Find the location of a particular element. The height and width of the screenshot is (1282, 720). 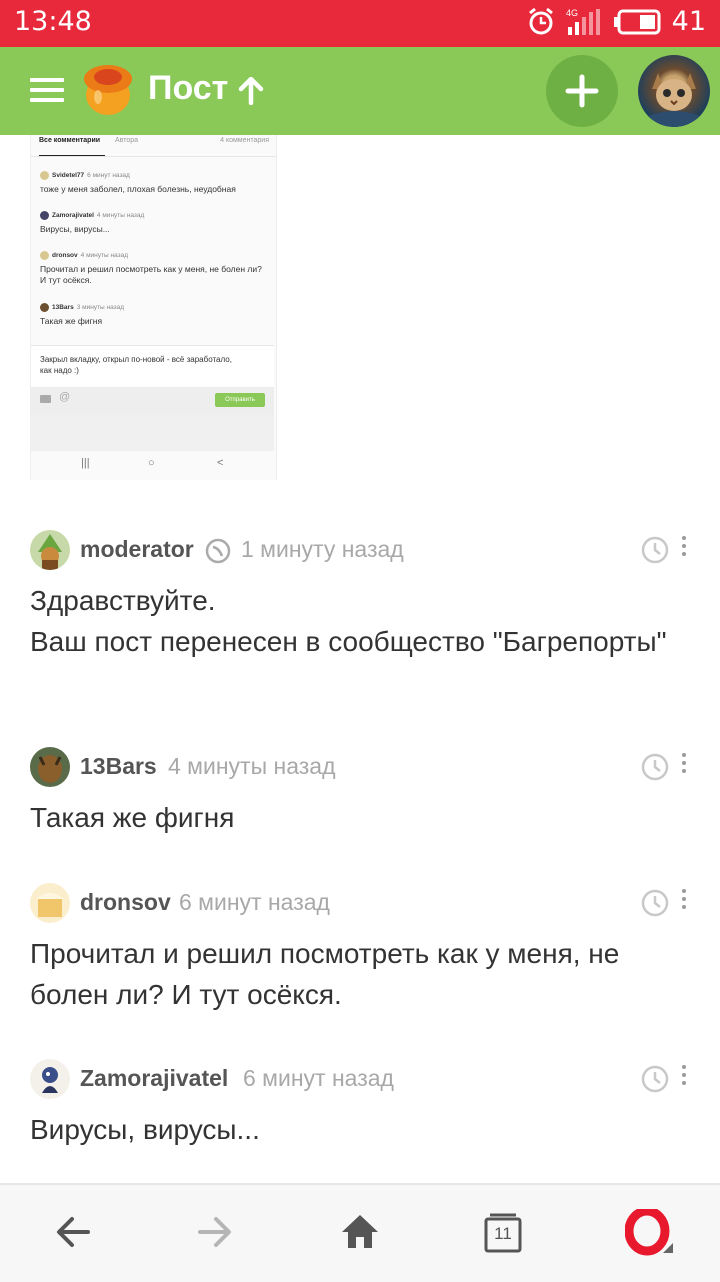

user-avatar is located at coordinates (674, 91).